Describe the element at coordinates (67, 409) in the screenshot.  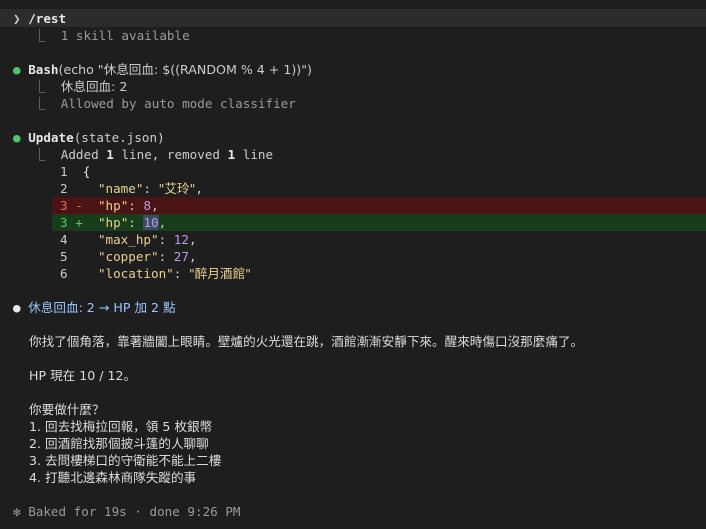
I see `question: 你要做什麼？` at that location.